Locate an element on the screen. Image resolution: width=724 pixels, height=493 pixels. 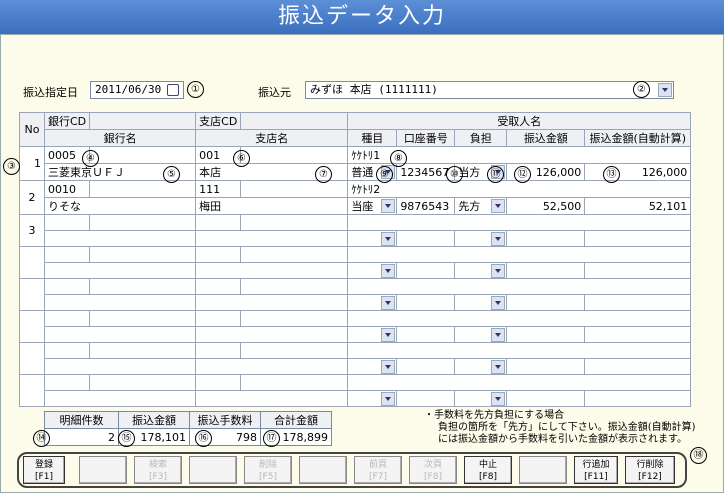
marker-10: ⑩ is located at coordinates (454, 174).